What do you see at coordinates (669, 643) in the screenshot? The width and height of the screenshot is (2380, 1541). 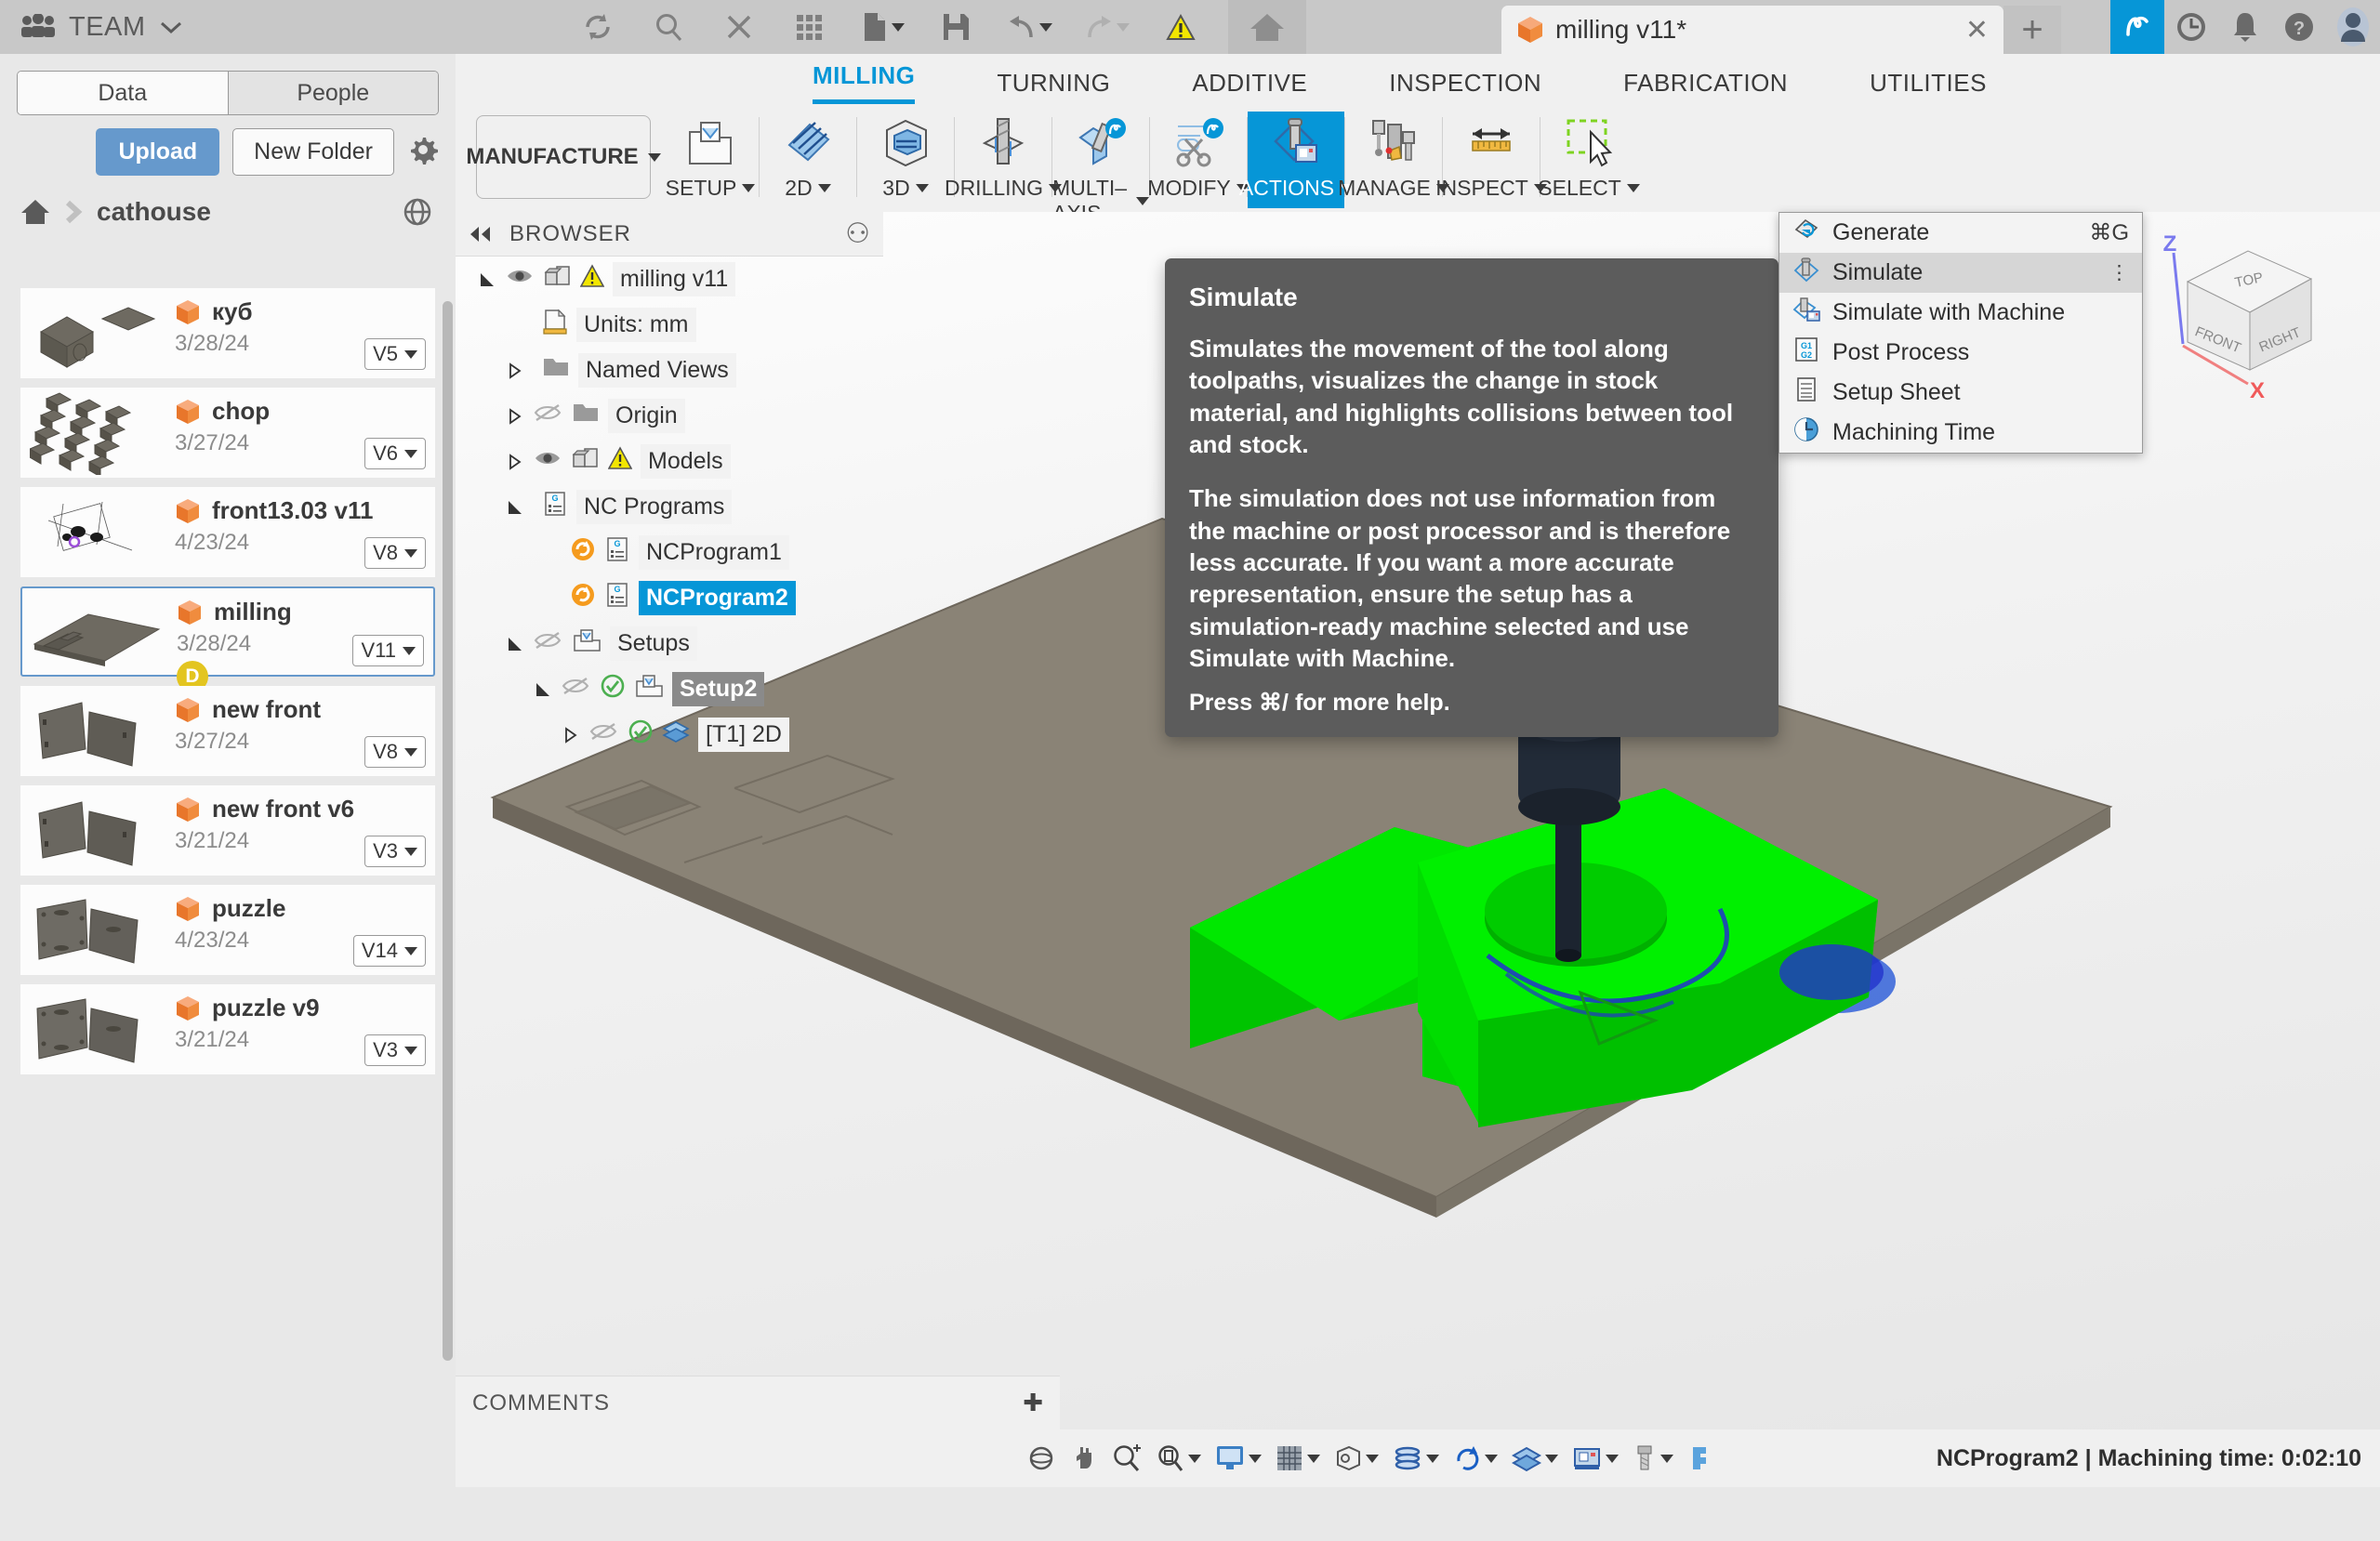 I see `browser-tree-item: Setups` at bounding box center [669, 643].